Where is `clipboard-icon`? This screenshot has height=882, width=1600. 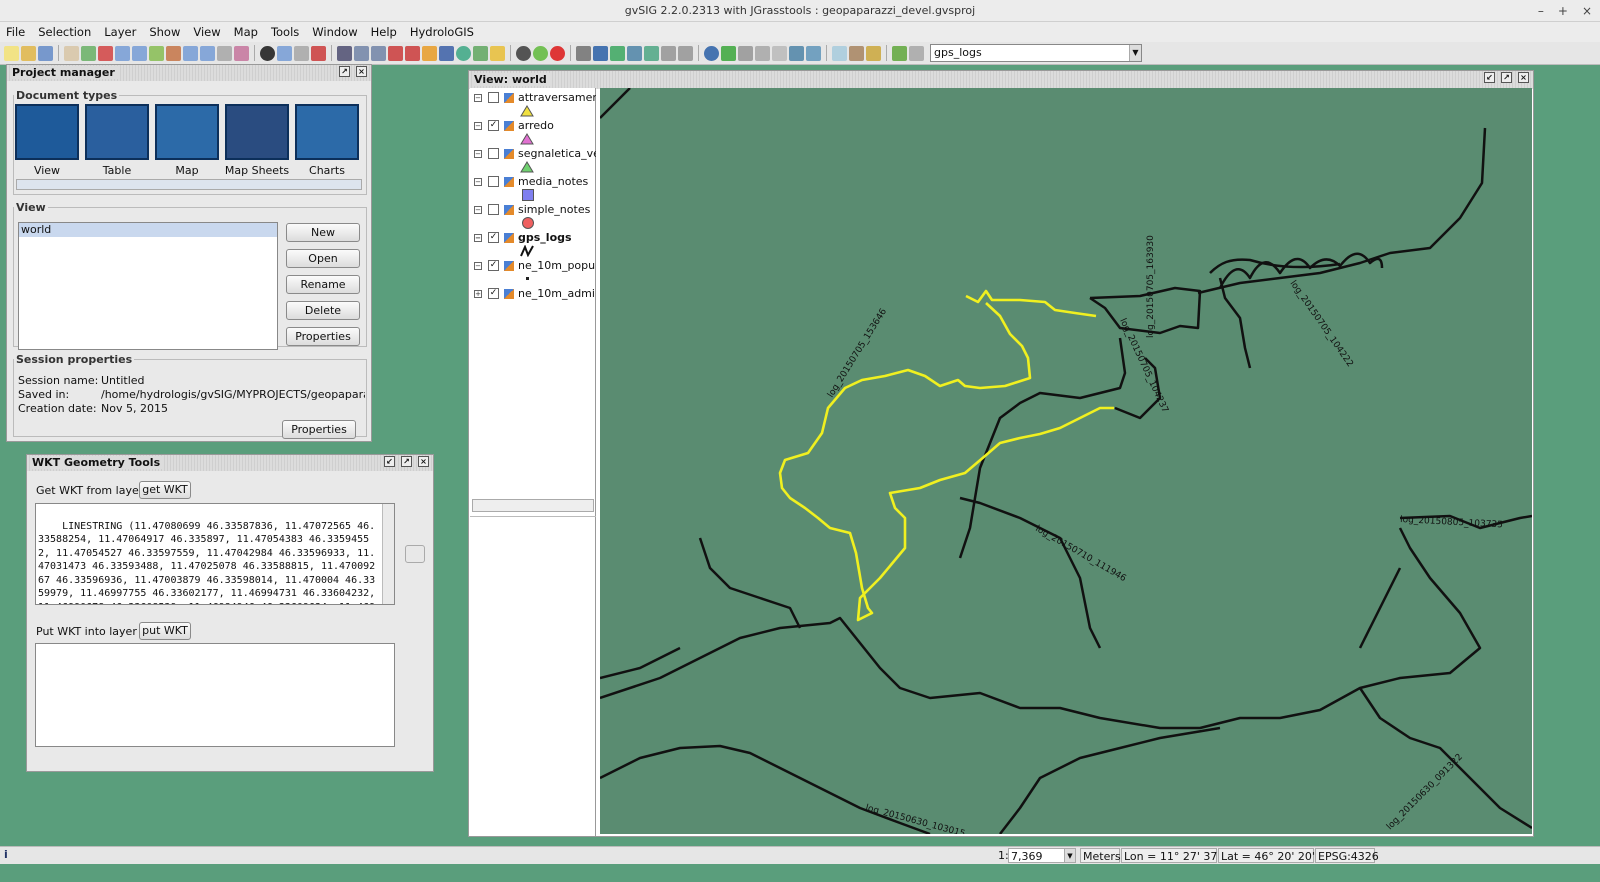 clipboard-icon is located at coordinates (856, 53).